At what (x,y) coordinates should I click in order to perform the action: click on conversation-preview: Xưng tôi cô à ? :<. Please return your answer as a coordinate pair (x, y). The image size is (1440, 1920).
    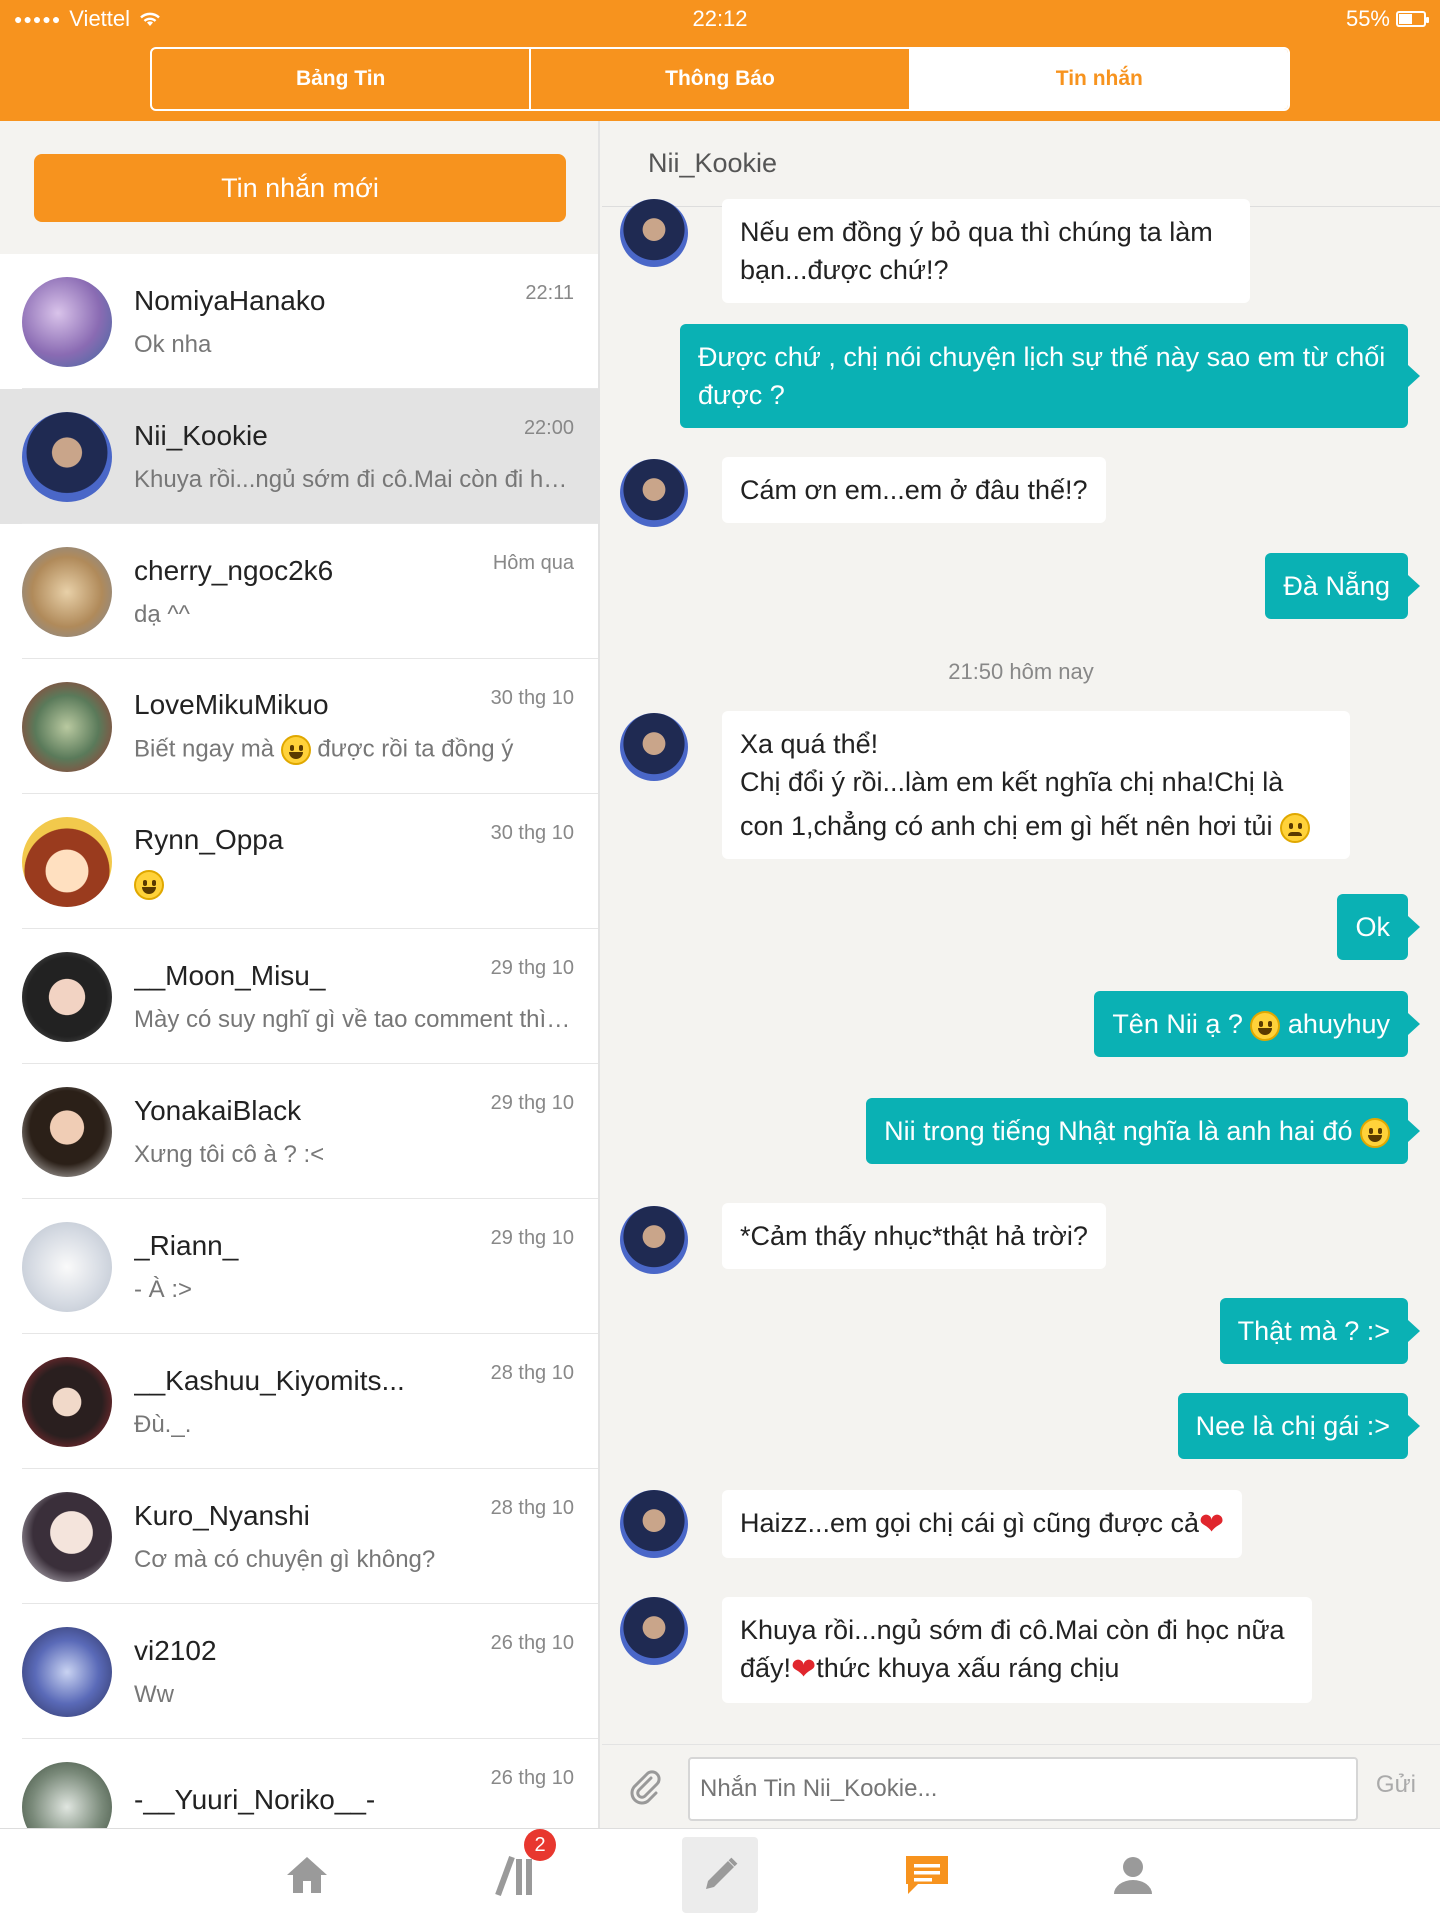
    Looking at the image, I should click on (229, 1154).